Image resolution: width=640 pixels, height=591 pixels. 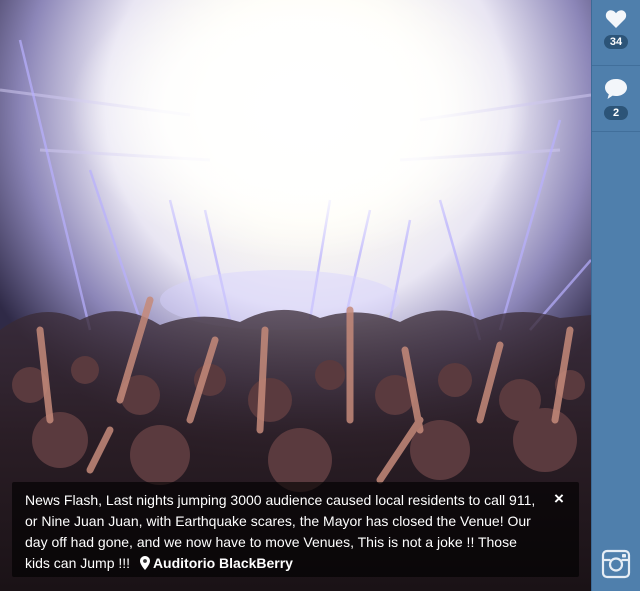 What do you see at coordinates (559, 499) in the screenshot?
I see `close-button: ×` at bounding box center [559, 499].